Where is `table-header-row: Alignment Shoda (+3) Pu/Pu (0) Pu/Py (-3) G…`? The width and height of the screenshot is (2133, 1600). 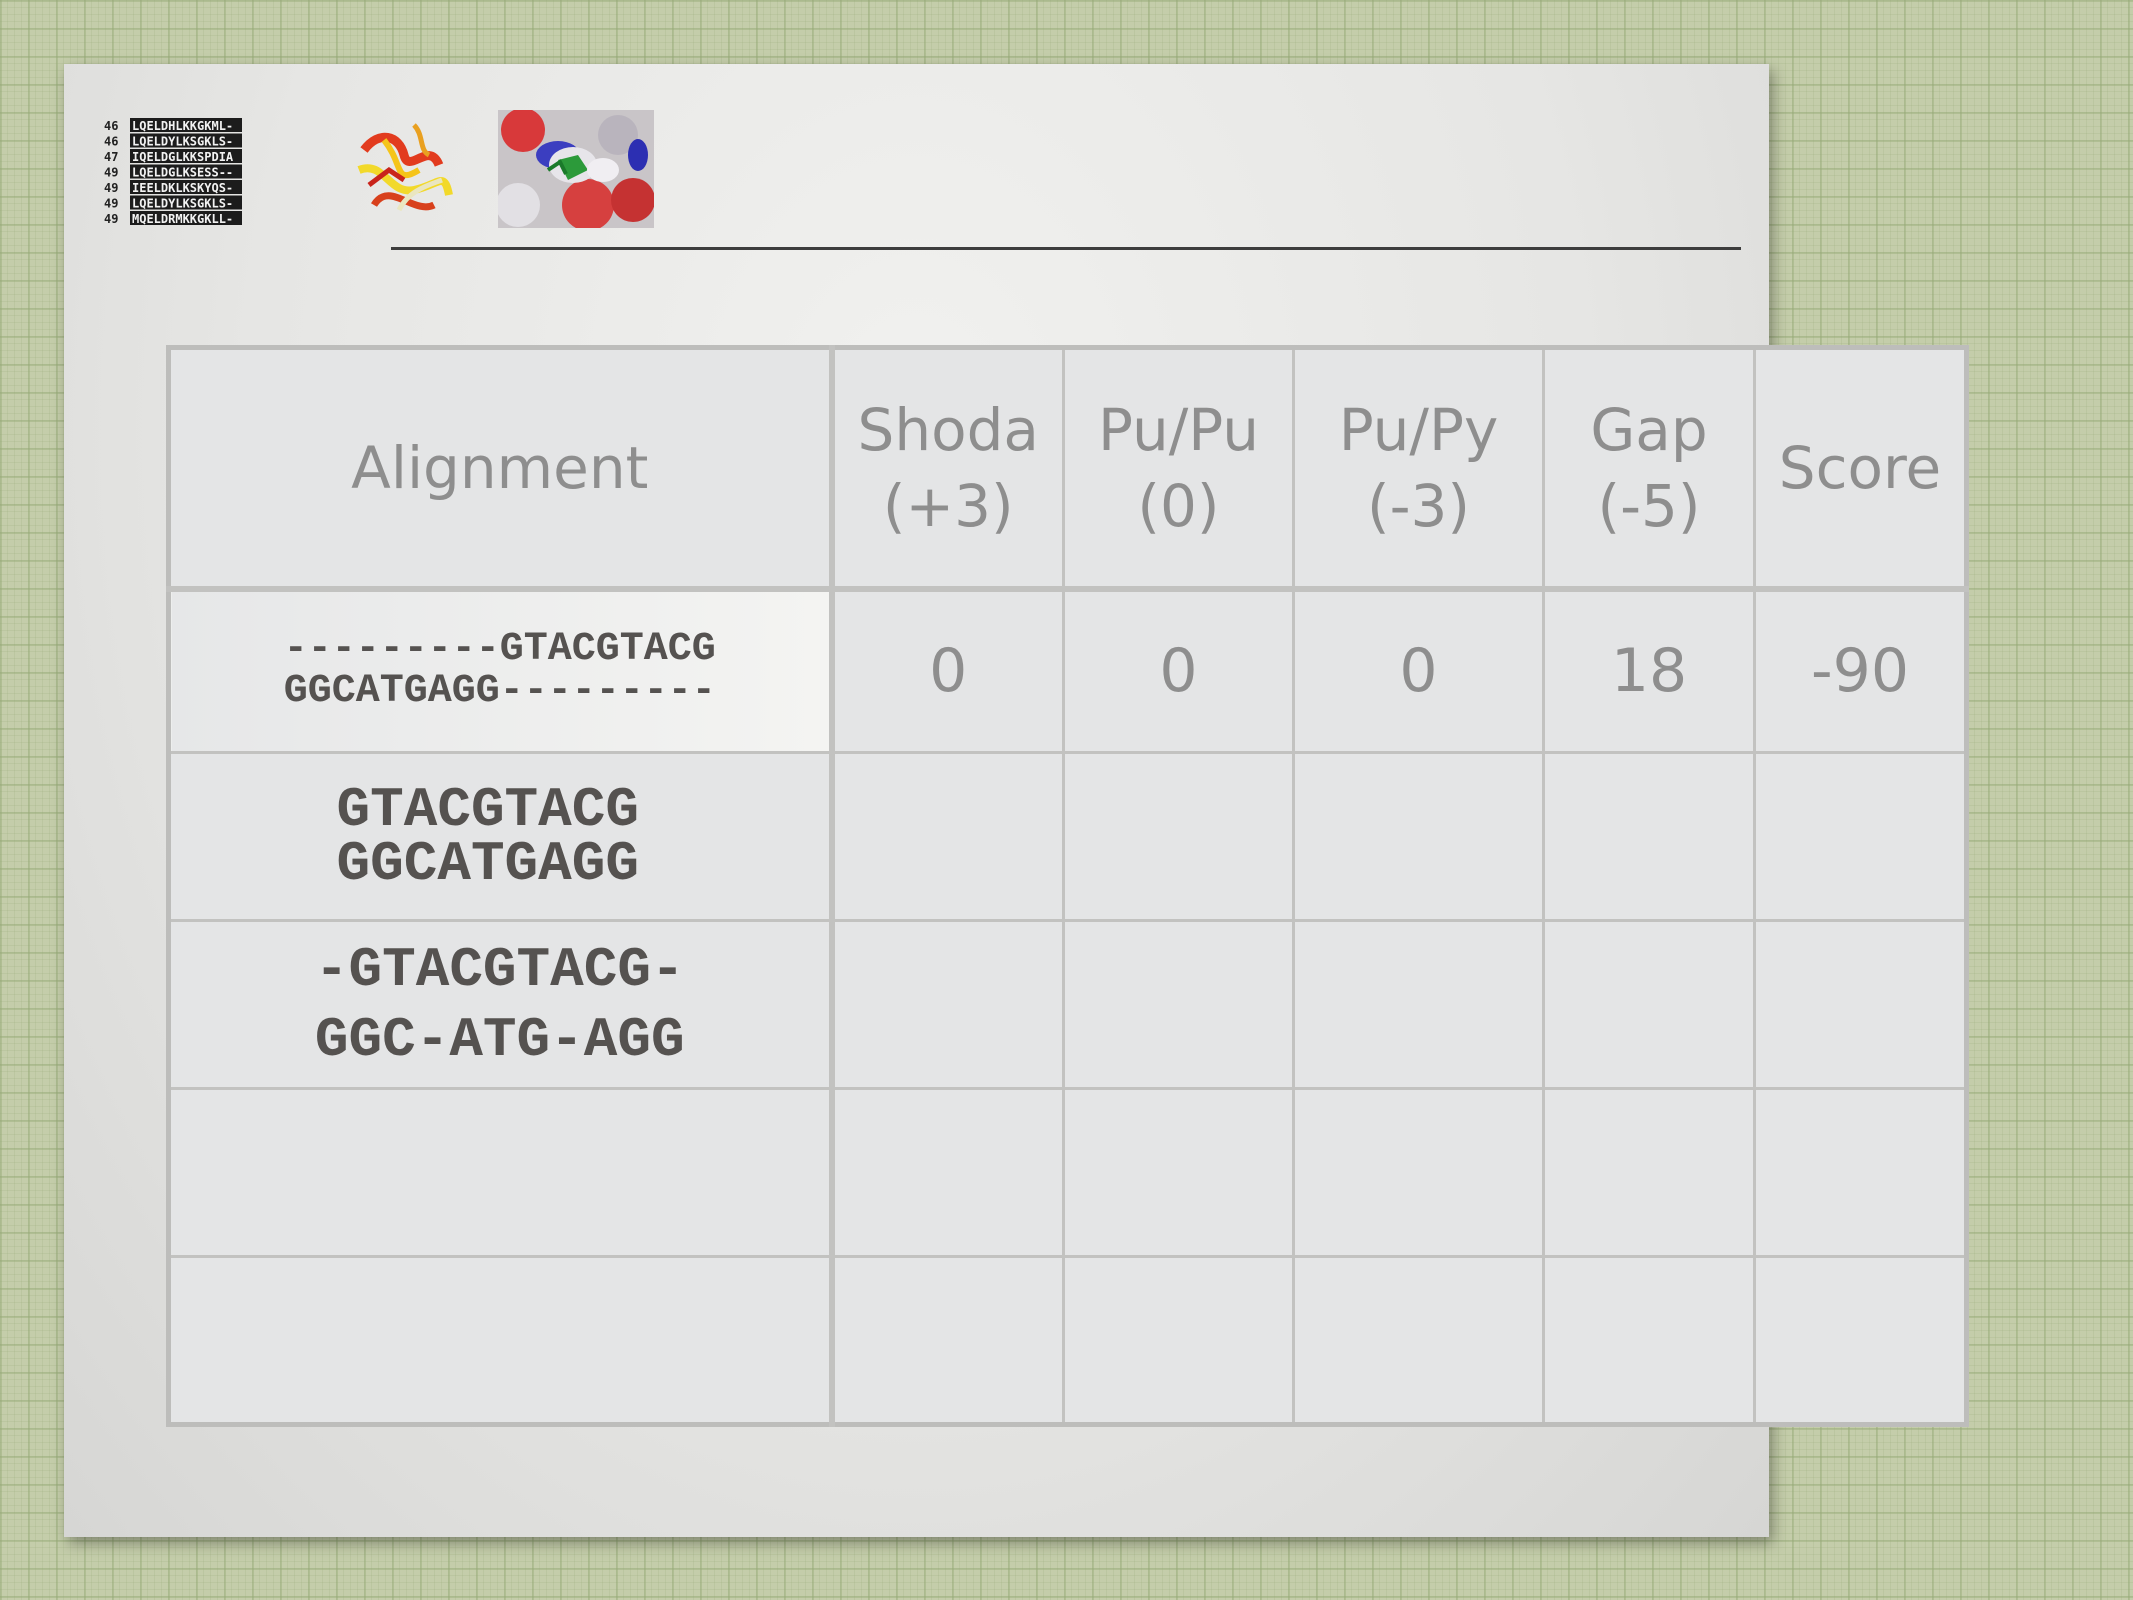
table-header-row: Alignment Shoda (+3) Pu/Pu (0) Pu/Py (-3) G… is located at coordinates (1067, 469).